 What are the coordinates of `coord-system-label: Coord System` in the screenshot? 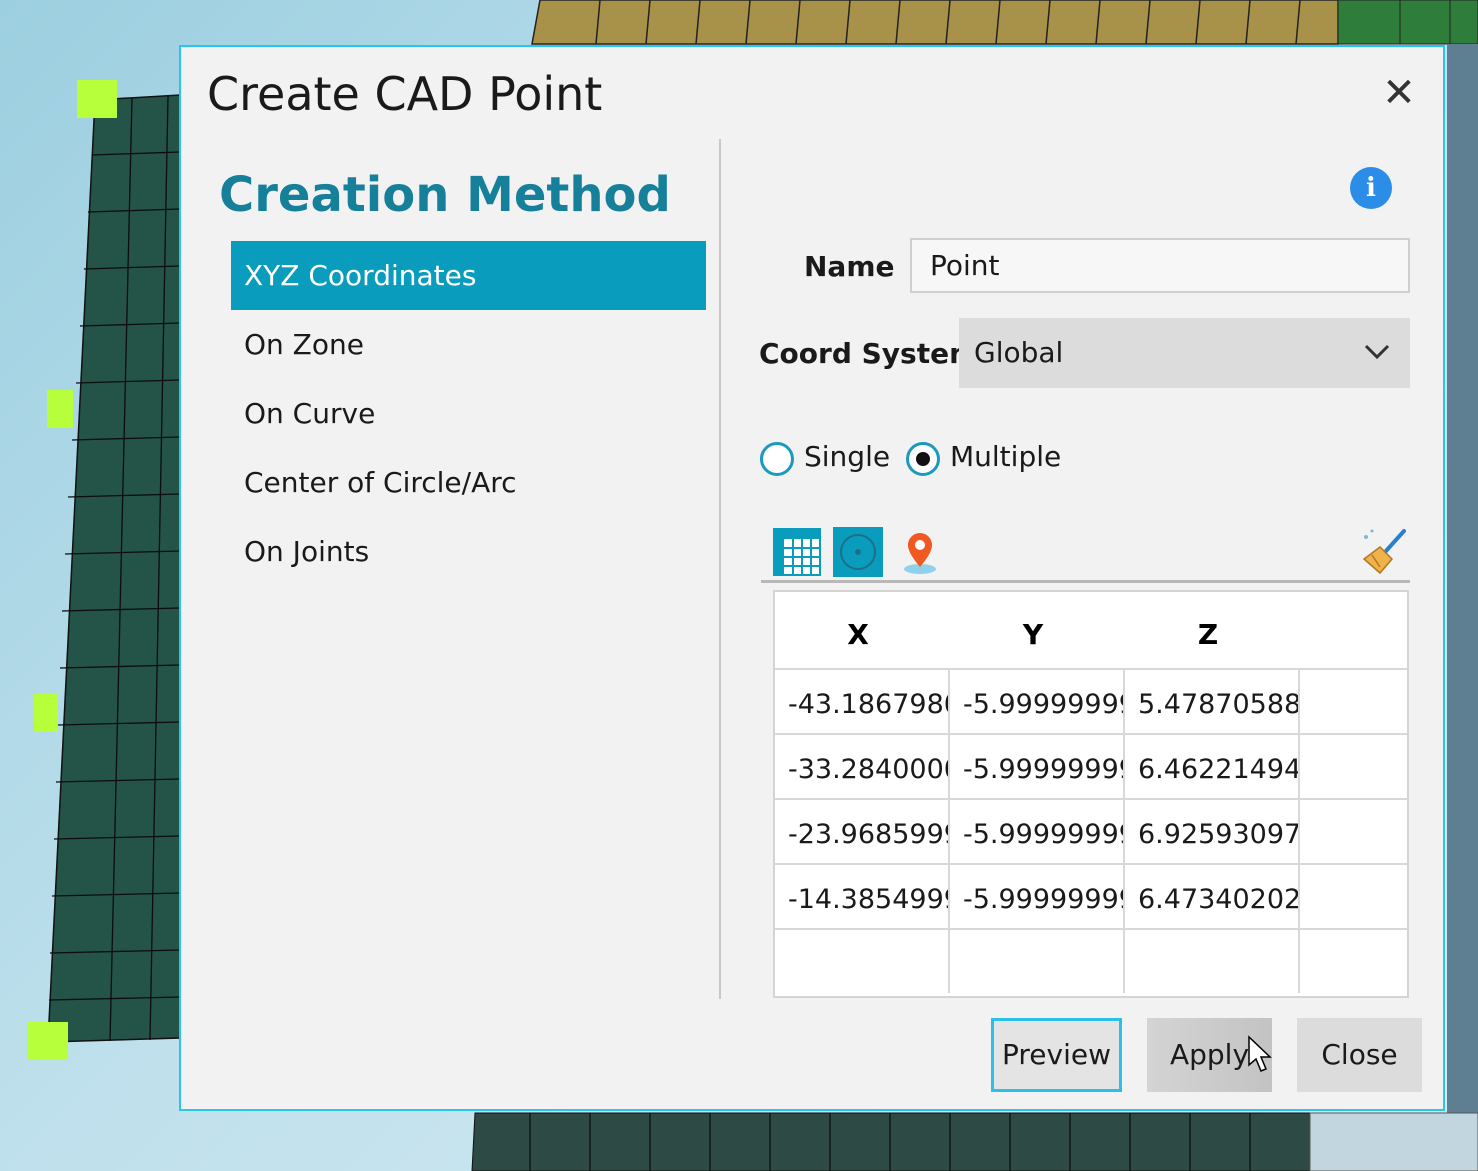 It's located at (869, 353).